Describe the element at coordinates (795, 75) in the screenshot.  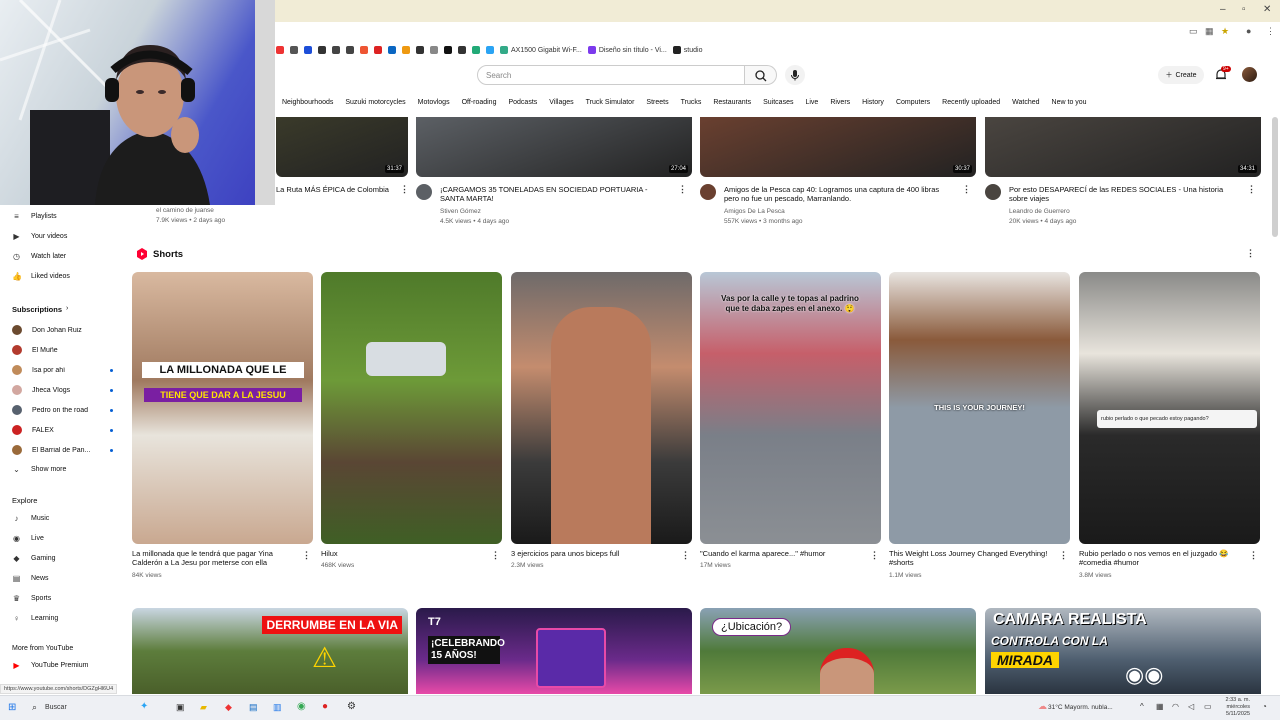
I see `voice-search-button` at that location.